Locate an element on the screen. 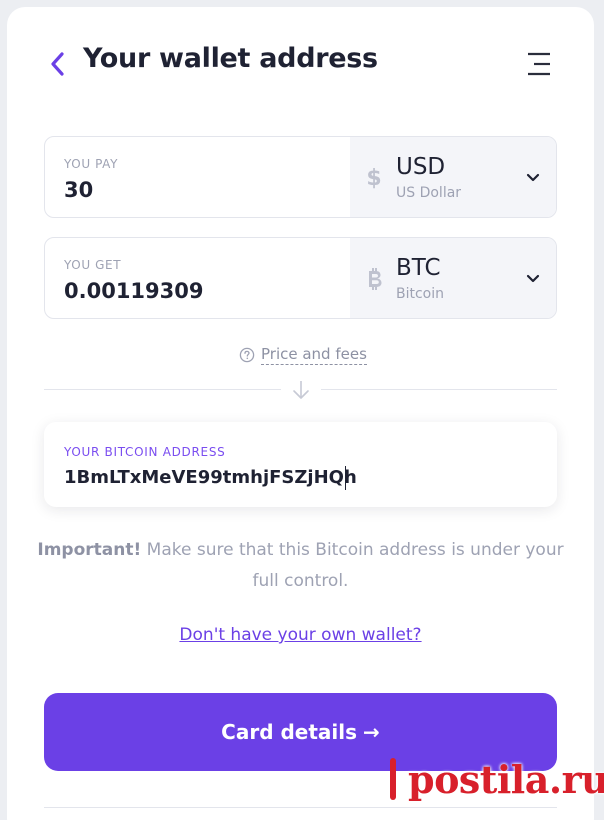  pay-amount-area: YOU PAY is located at coordinates (197, 177).